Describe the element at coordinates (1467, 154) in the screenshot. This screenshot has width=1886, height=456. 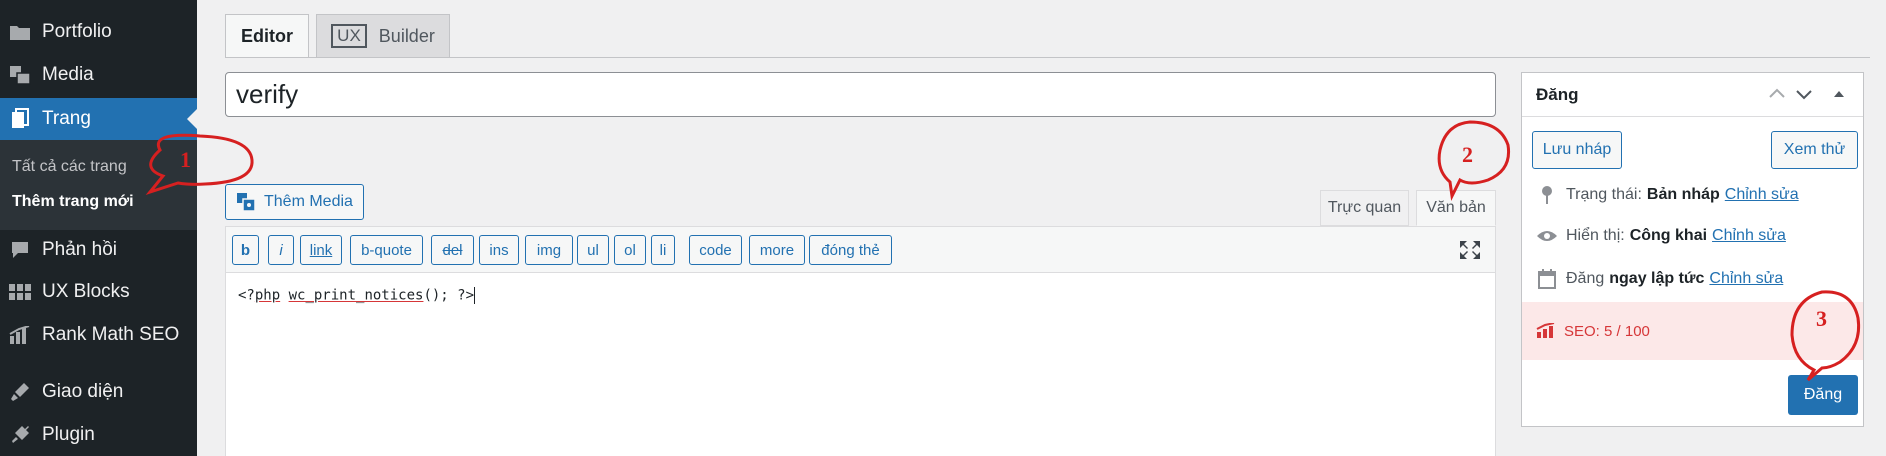
I see `annotation-2: 2` at that location.